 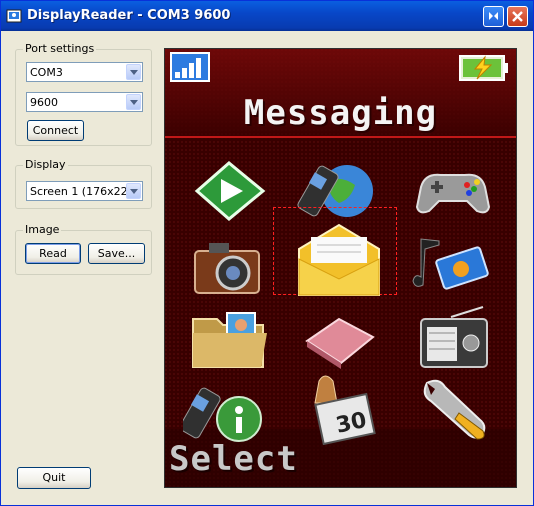 What do you see at coordinates (339, 259) in the screenshot?
I see `messaging-icon` at bounding box center [339, 259].